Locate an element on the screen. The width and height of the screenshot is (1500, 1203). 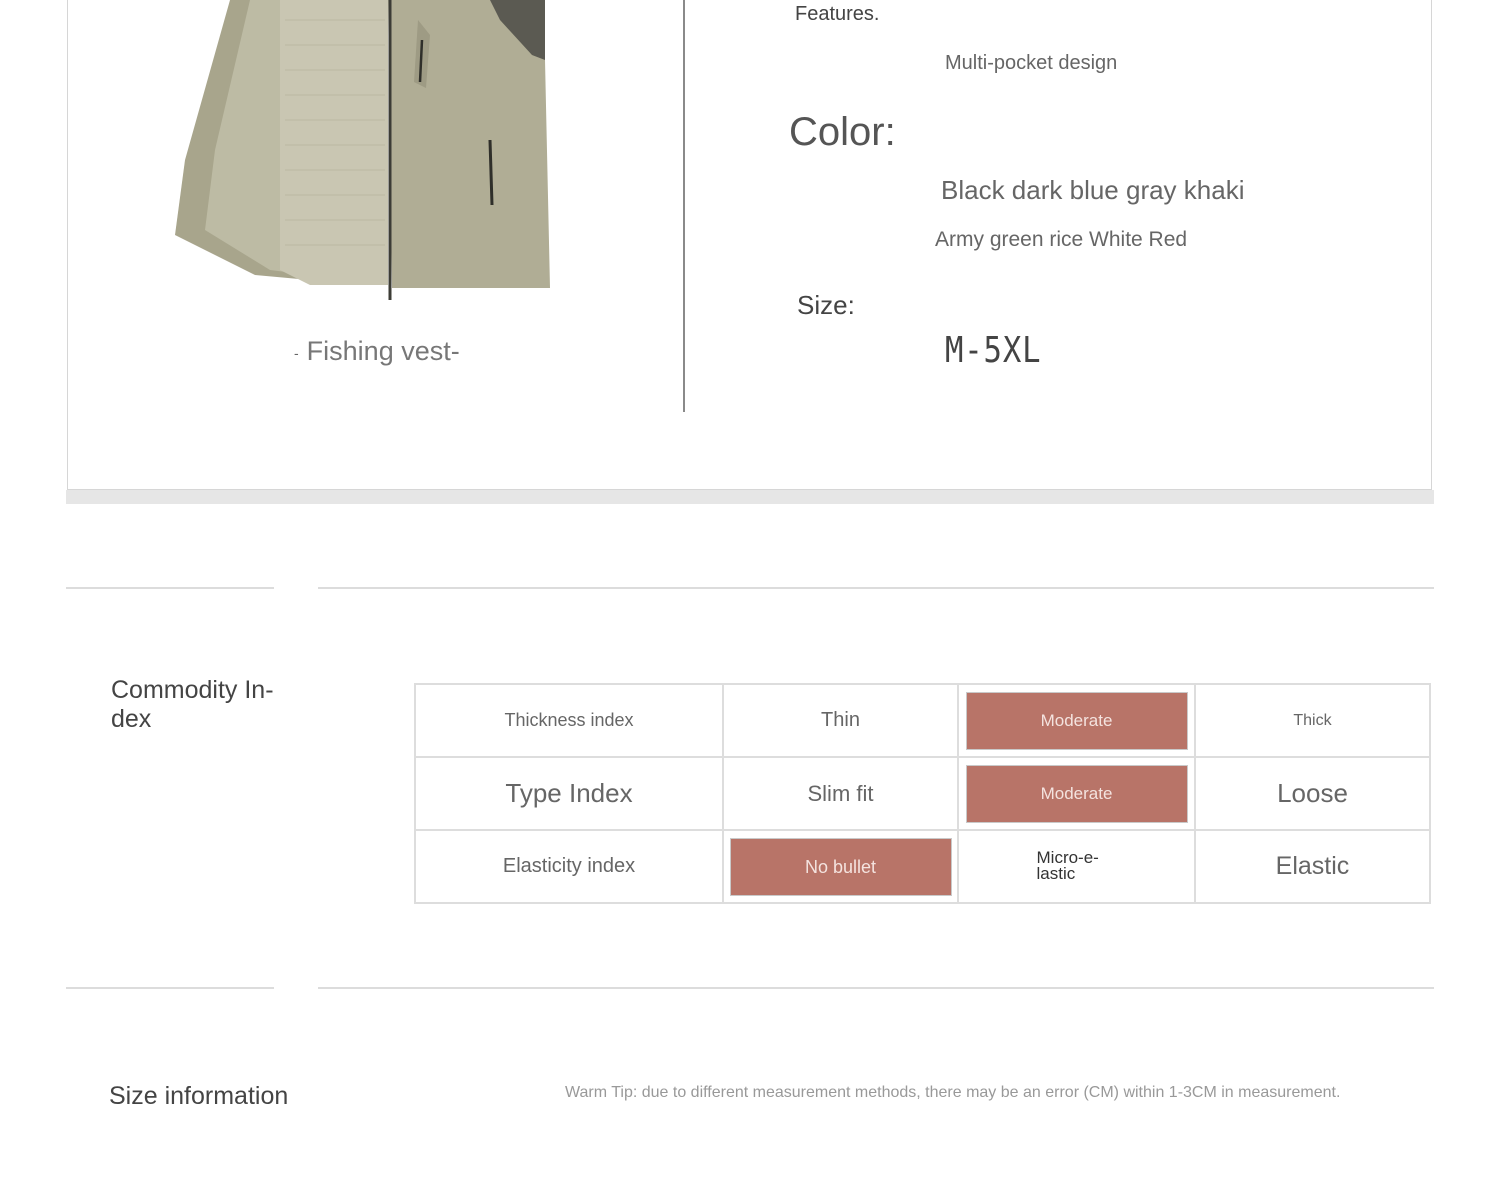
option-label: Elastic is located at coordinates (1312, 866).